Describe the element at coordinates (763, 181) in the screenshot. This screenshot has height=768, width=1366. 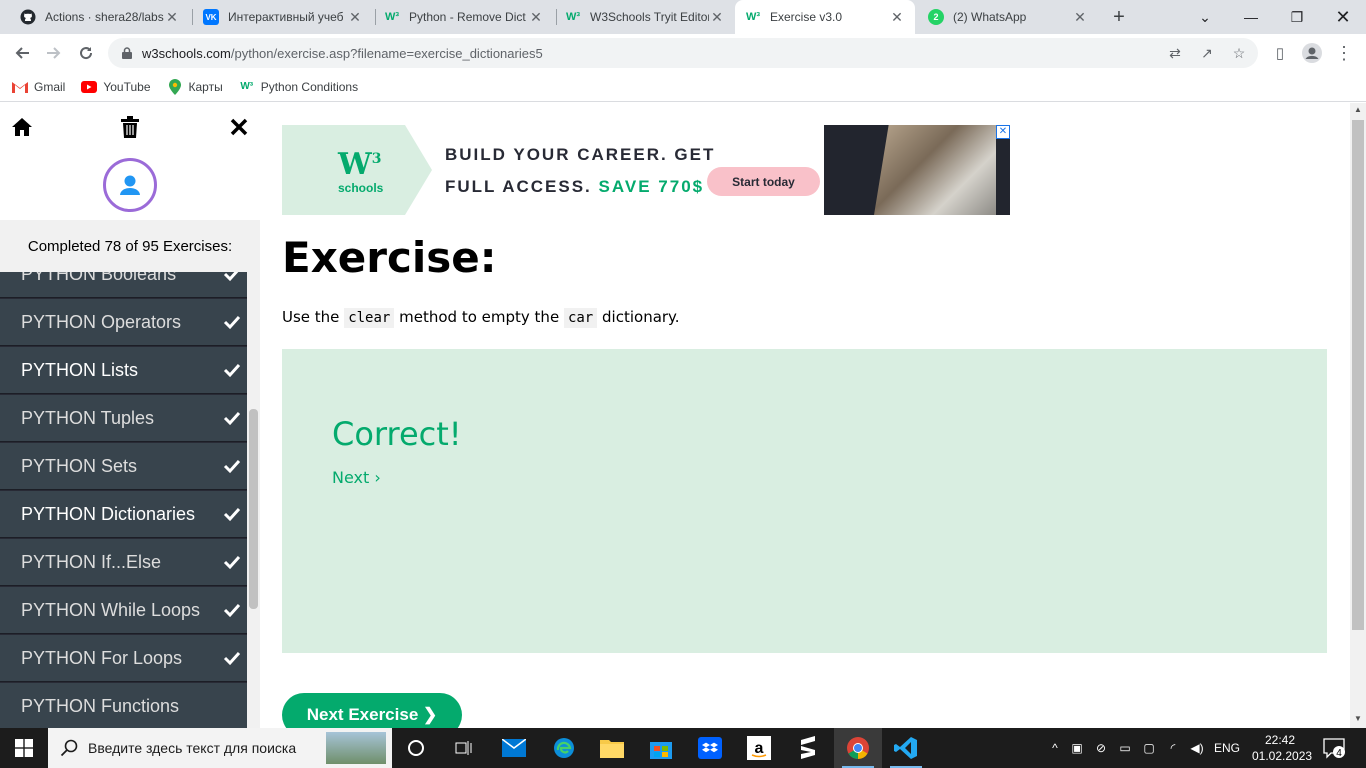
I see `ad-start-today-button: Start today` at that location.